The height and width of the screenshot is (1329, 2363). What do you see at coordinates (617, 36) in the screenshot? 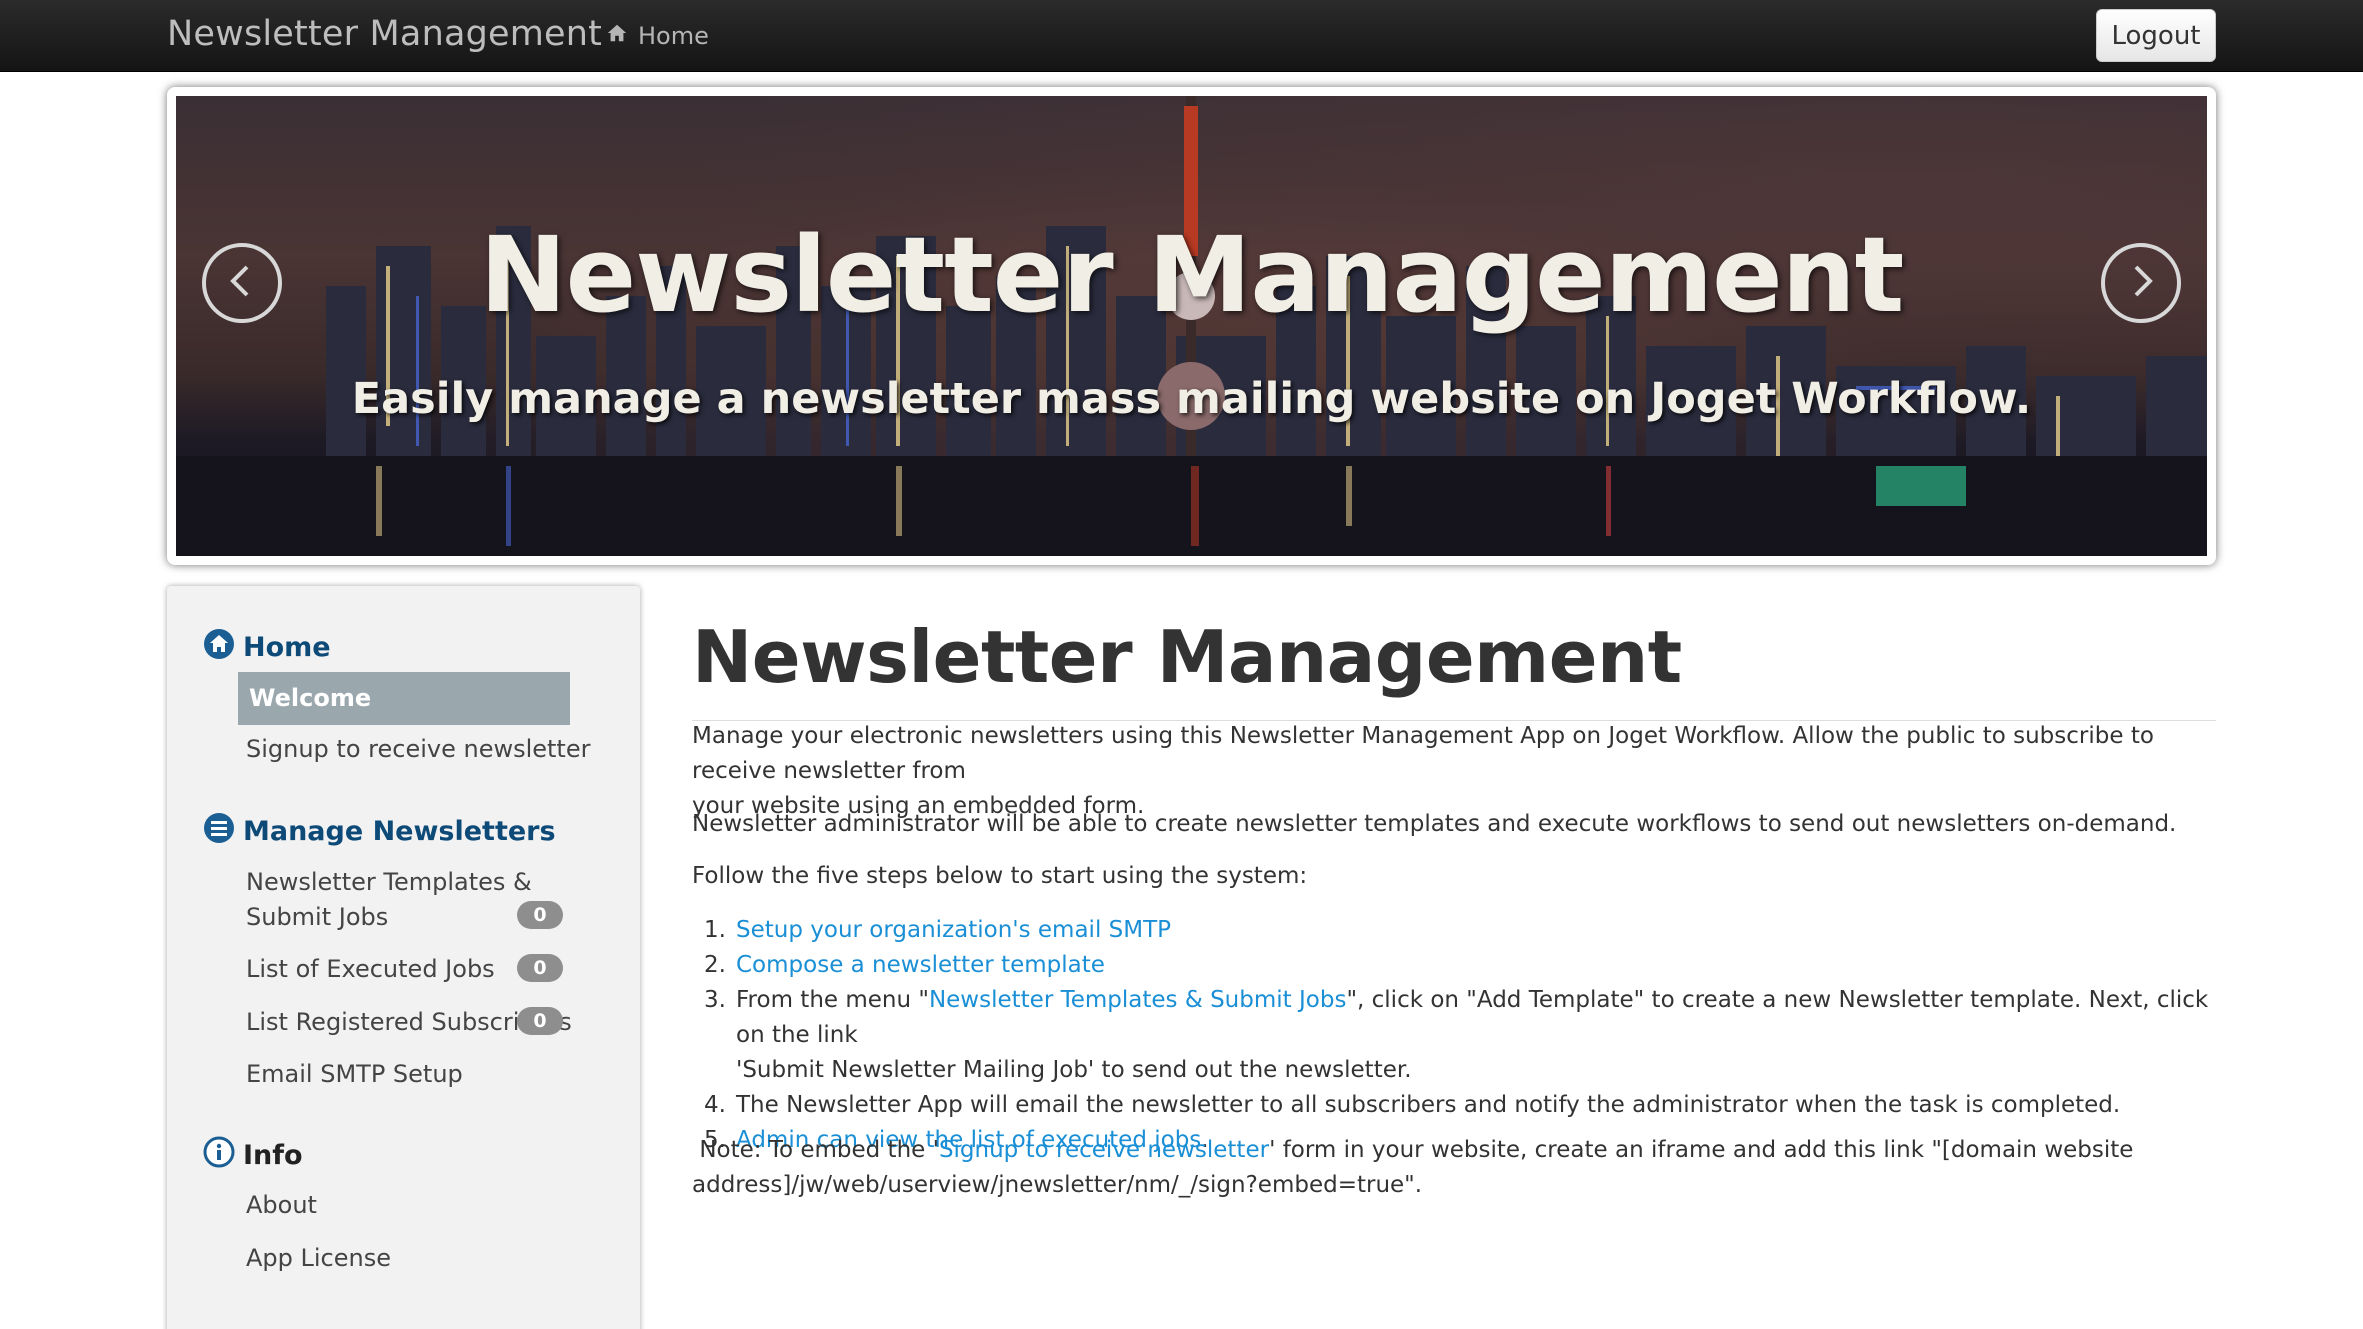
I see `home-icon` at bounding box center [617, 36].